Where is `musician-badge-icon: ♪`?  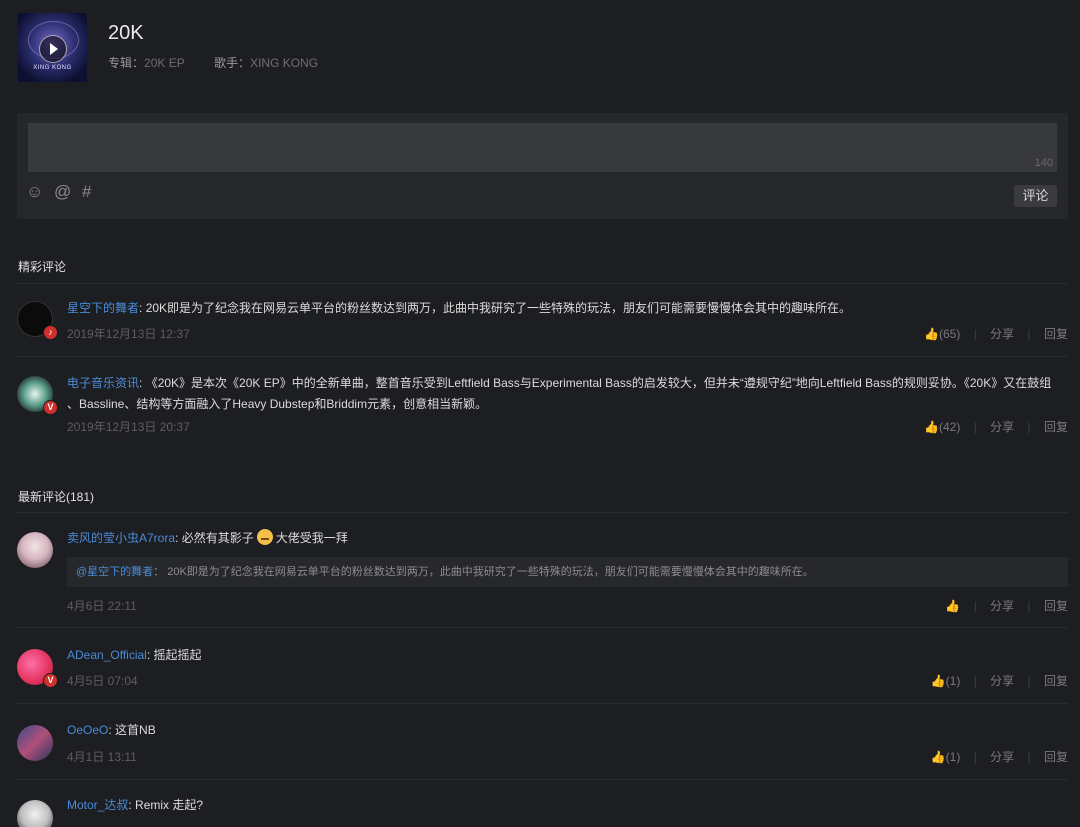
musician-badge-icon: ♪ is located at coordinates (50, 332).